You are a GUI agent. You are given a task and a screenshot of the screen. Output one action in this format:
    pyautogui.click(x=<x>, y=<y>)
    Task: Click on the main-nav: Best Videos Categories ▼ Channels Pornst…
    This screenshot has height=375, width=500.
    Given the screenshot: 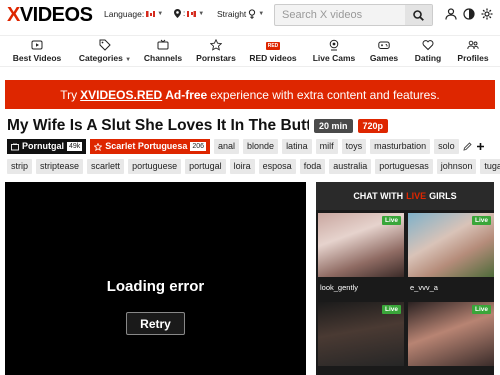 What is the action you would take?
    pyautogui.click(x=250, y=51)
    